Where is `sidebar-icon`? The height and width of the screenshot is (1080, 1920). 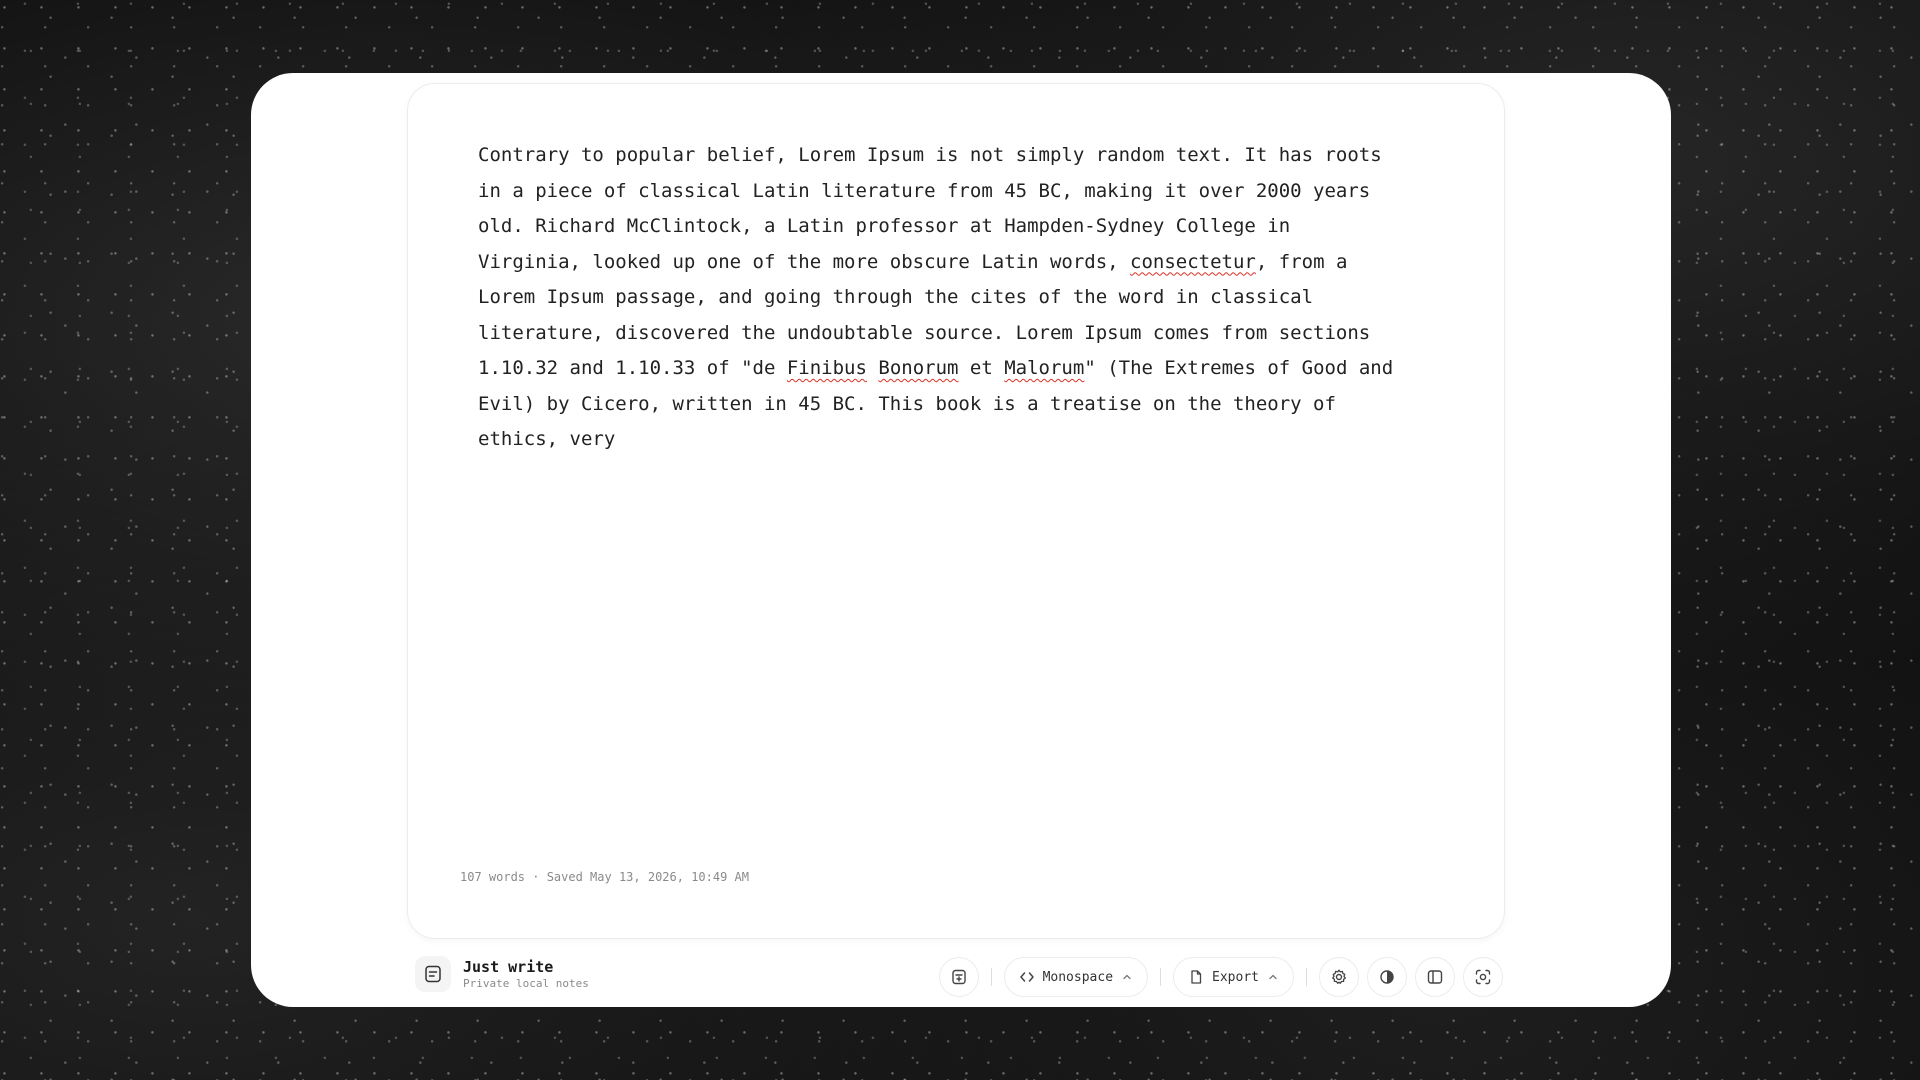 sidebar-icon is located at coordinates (1435, 977).